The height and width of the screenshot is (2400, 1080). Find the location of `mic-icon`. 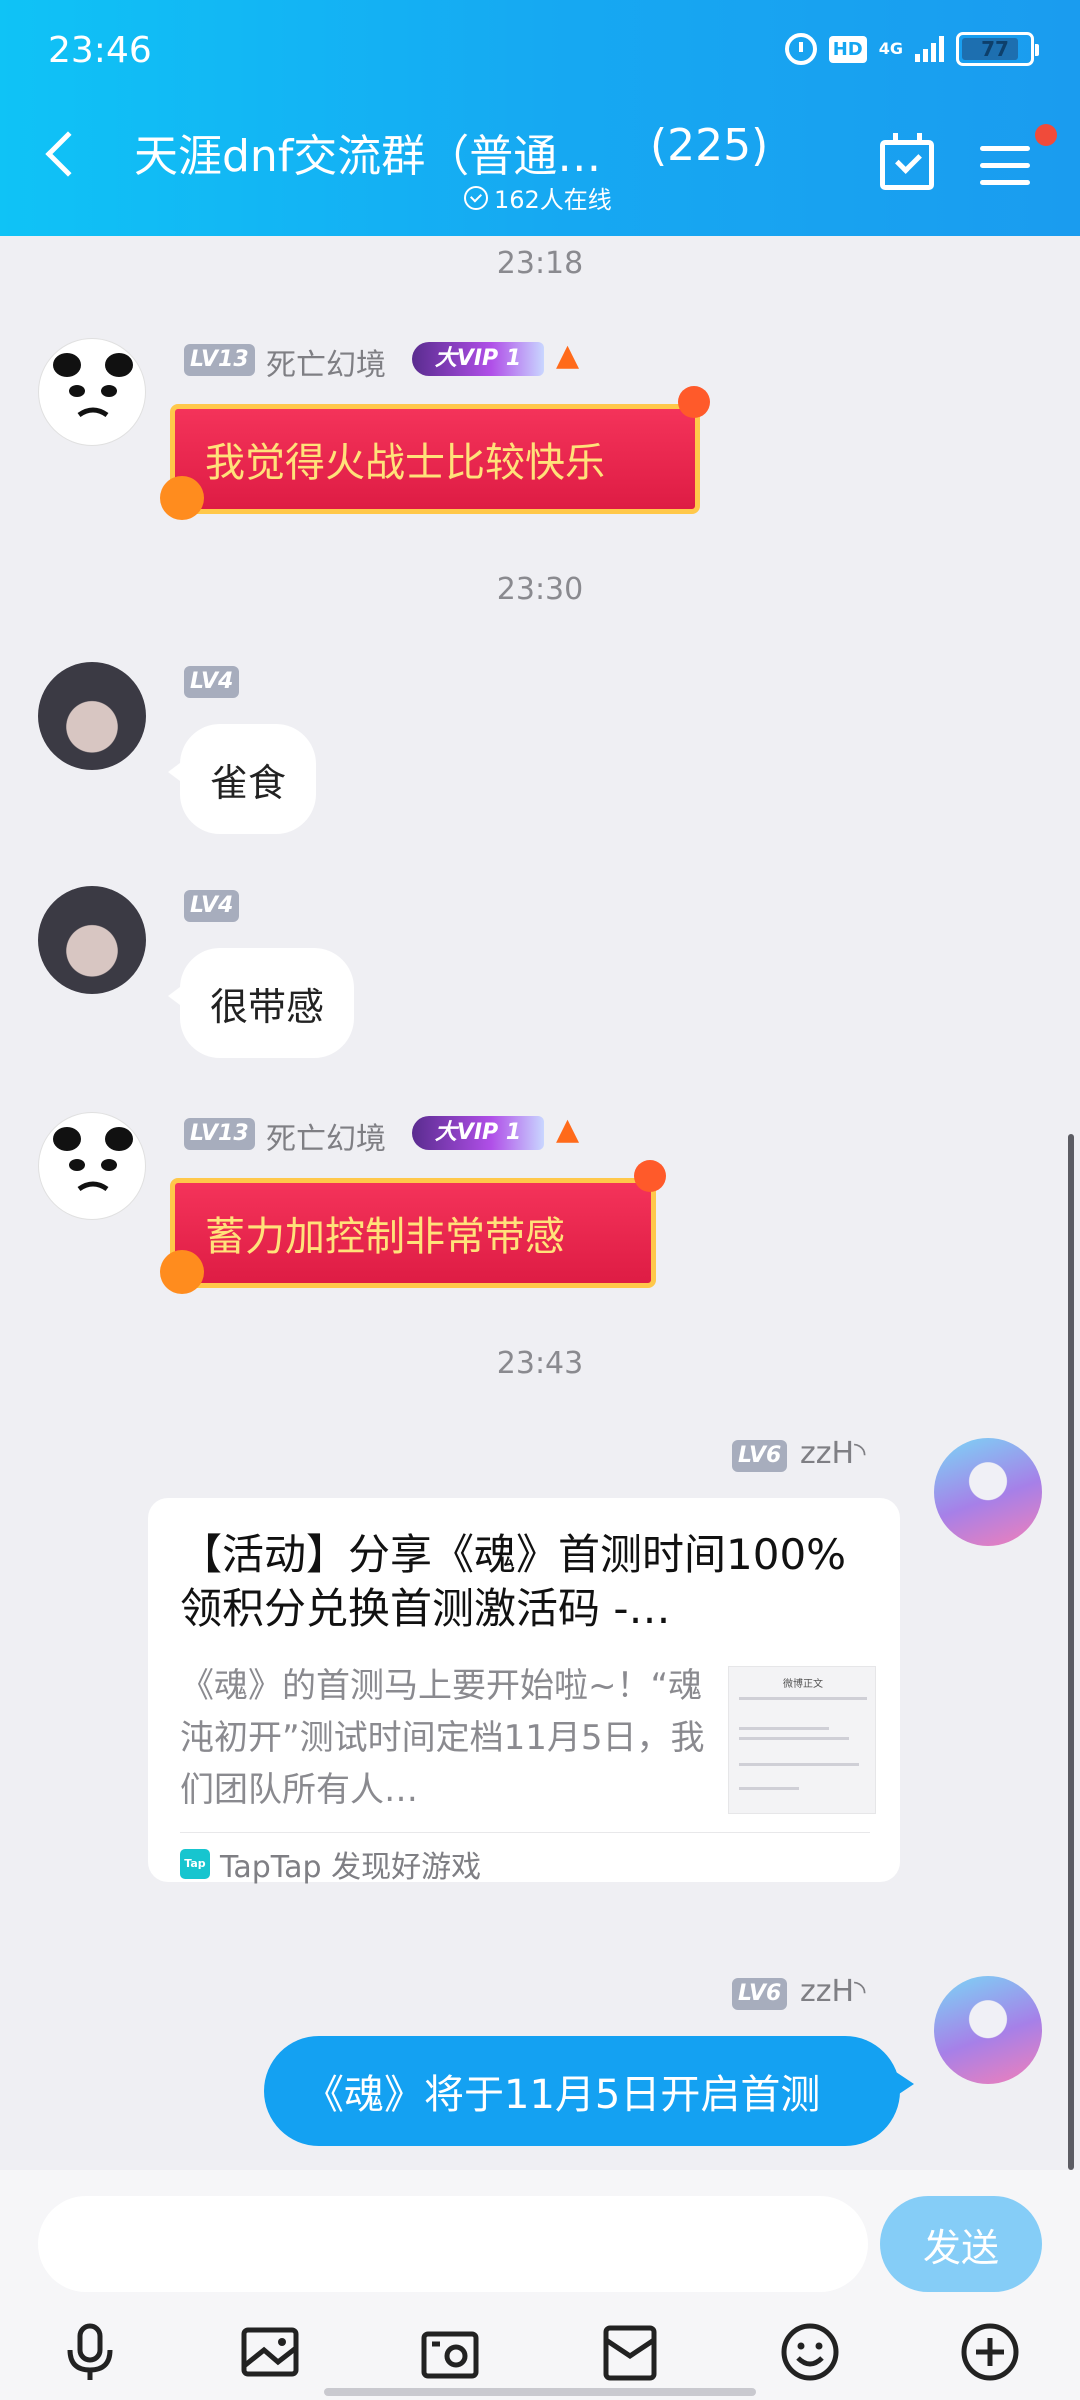

mic-icon is located at coordinates (90, 2352).